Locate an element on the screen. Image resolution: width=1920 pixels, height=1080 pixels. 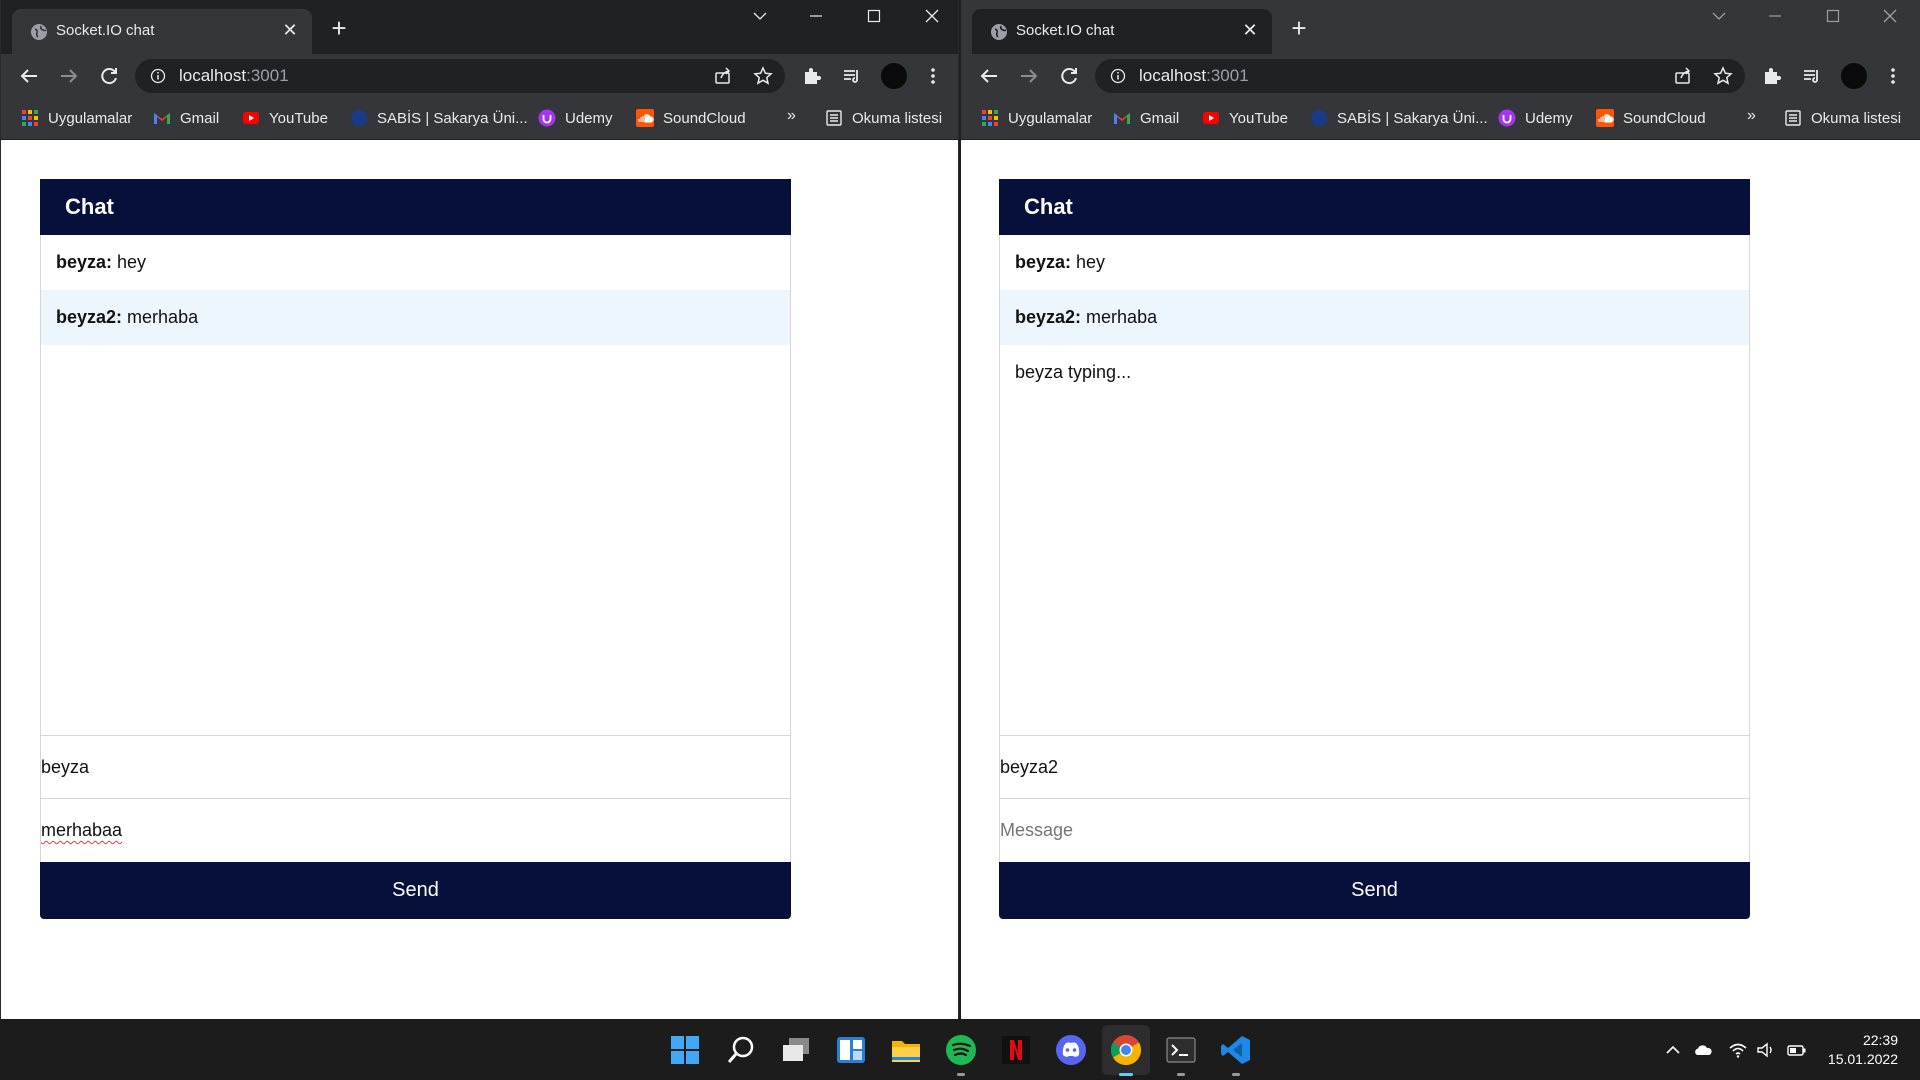
discord-icon is located at coordinates (1071, 1050).